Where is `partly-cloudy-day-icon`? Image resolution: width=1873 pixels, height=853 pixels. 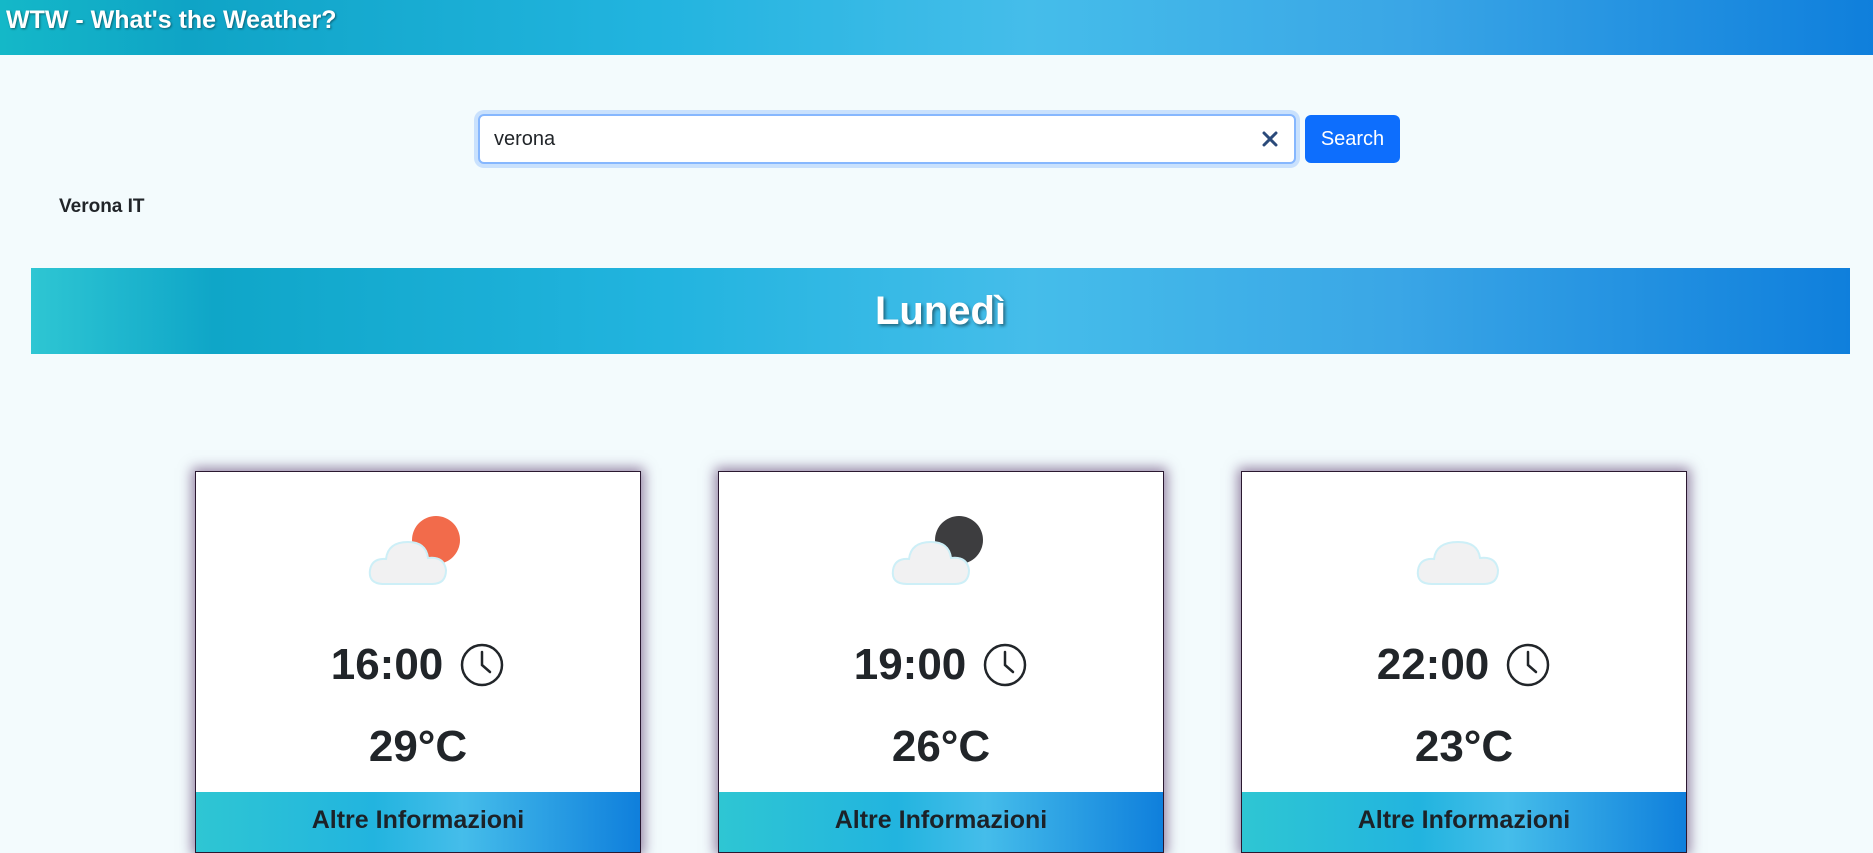 partly-cloudy-day-icon is located at coordinates (414, 550).